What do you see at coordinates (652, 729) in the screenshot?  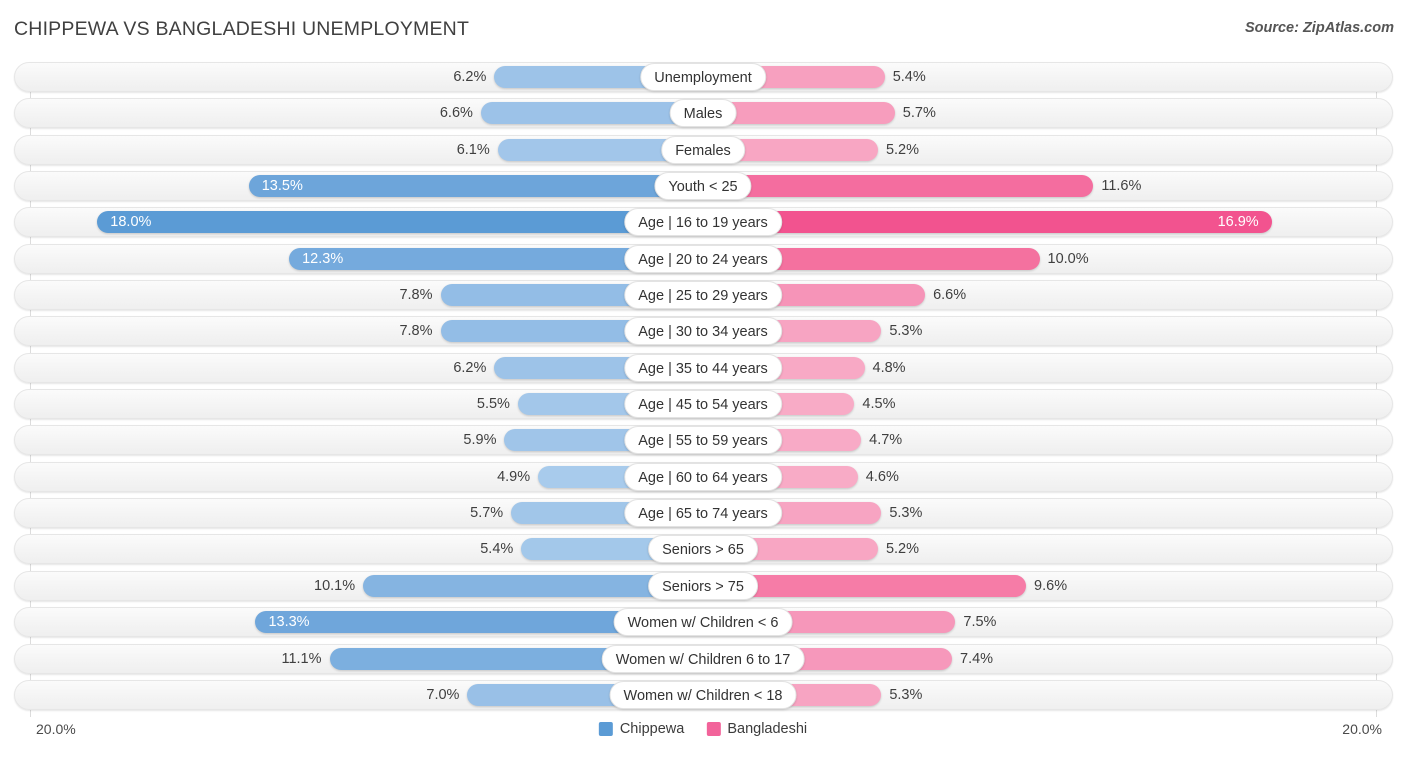 I see `legend-label: Chippewa` at bounding box center [652, 729].